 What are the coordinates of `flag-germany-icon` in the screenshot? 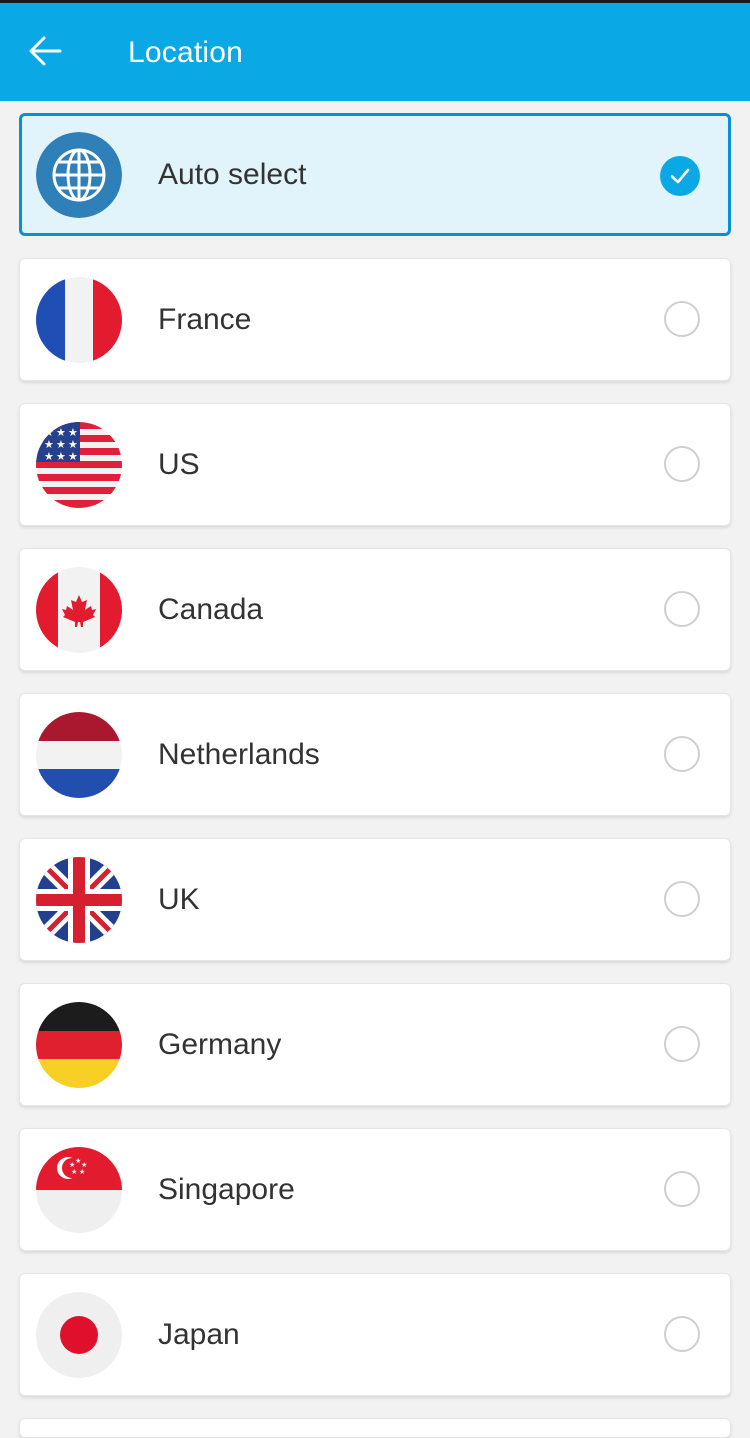 It's located at (79, 1045).